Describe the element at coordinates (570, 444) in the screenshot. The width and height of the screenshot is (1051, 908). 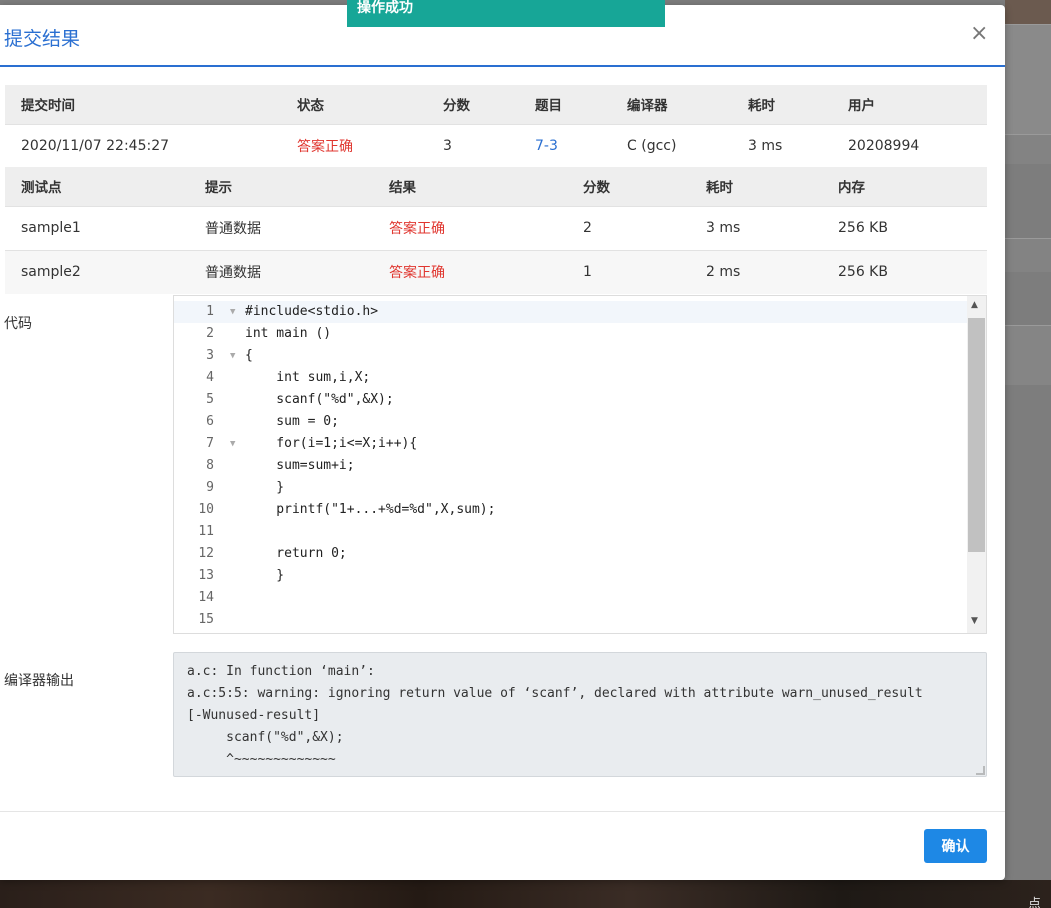
I see `code-line: 7 ▼ for(i=1;i<=X;i++){` at that location.